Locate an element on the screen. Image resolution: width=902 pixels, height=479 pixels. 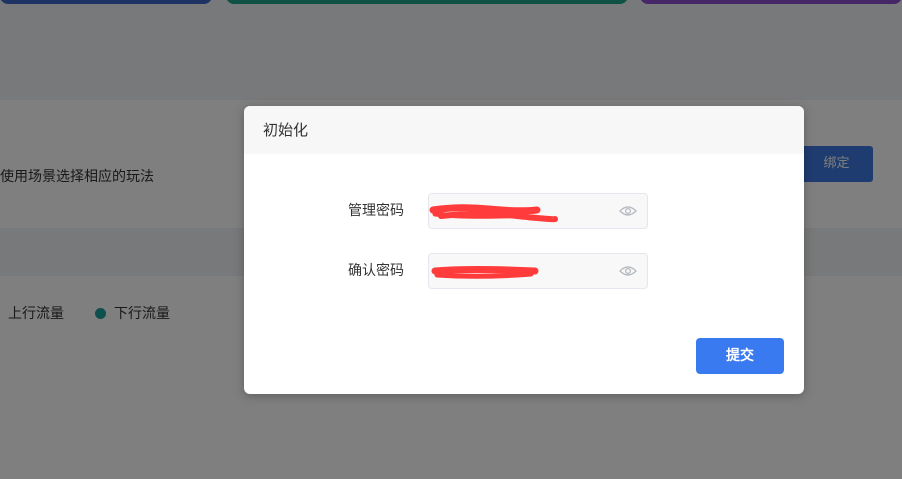
dialog-header: 初始化 is located at coordinates (524, 130).